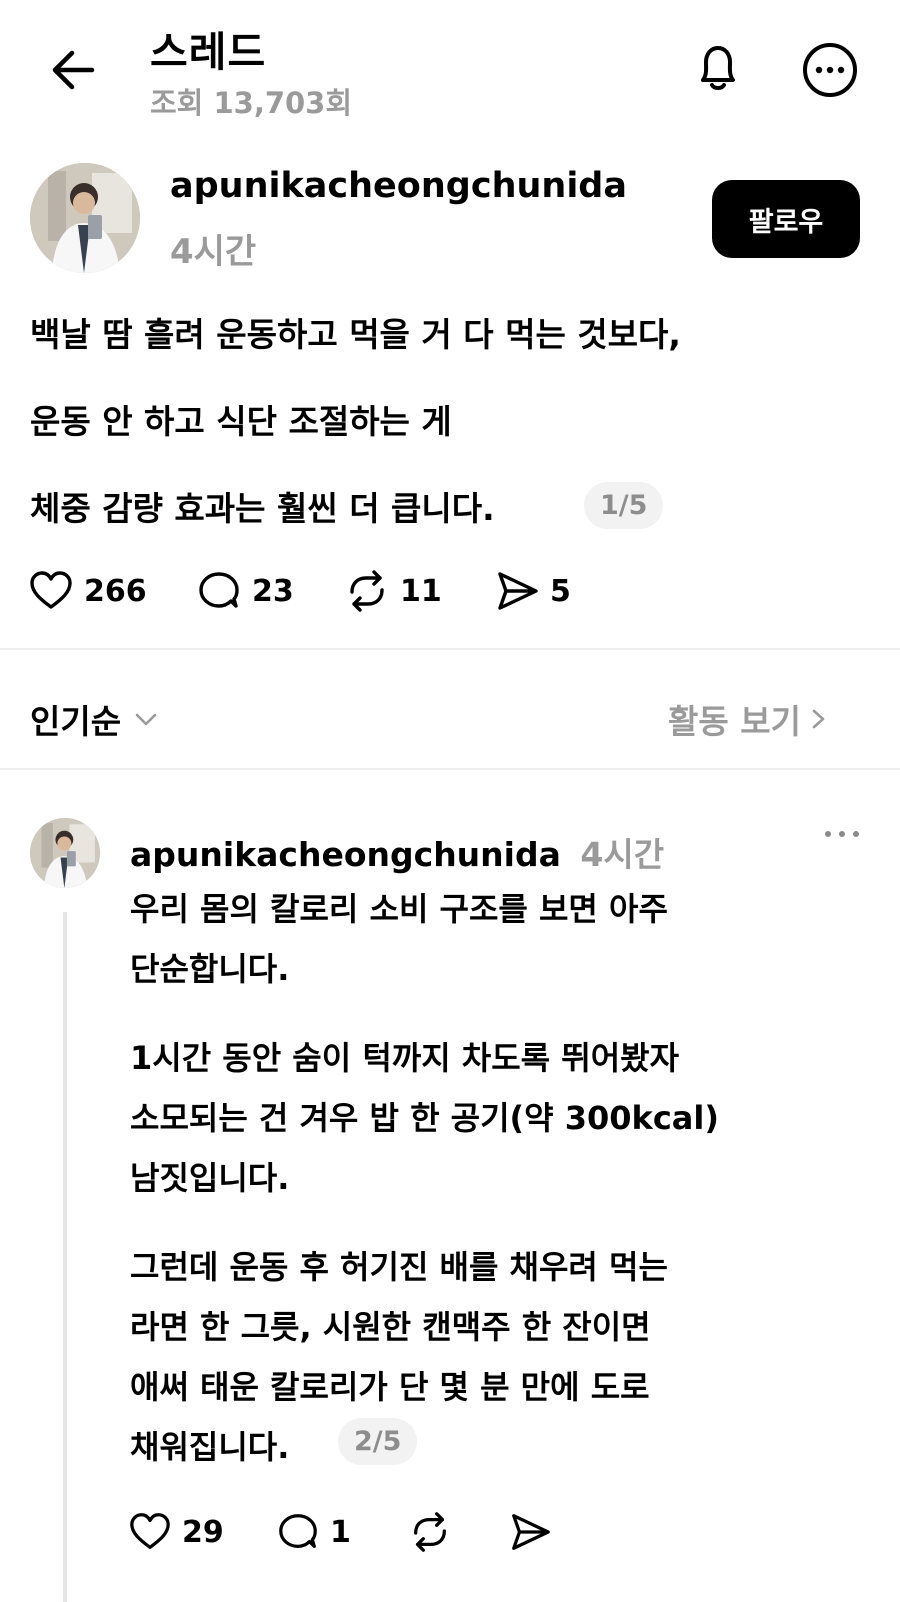  I want to click on comment-count: 1, so click(340, 1532).